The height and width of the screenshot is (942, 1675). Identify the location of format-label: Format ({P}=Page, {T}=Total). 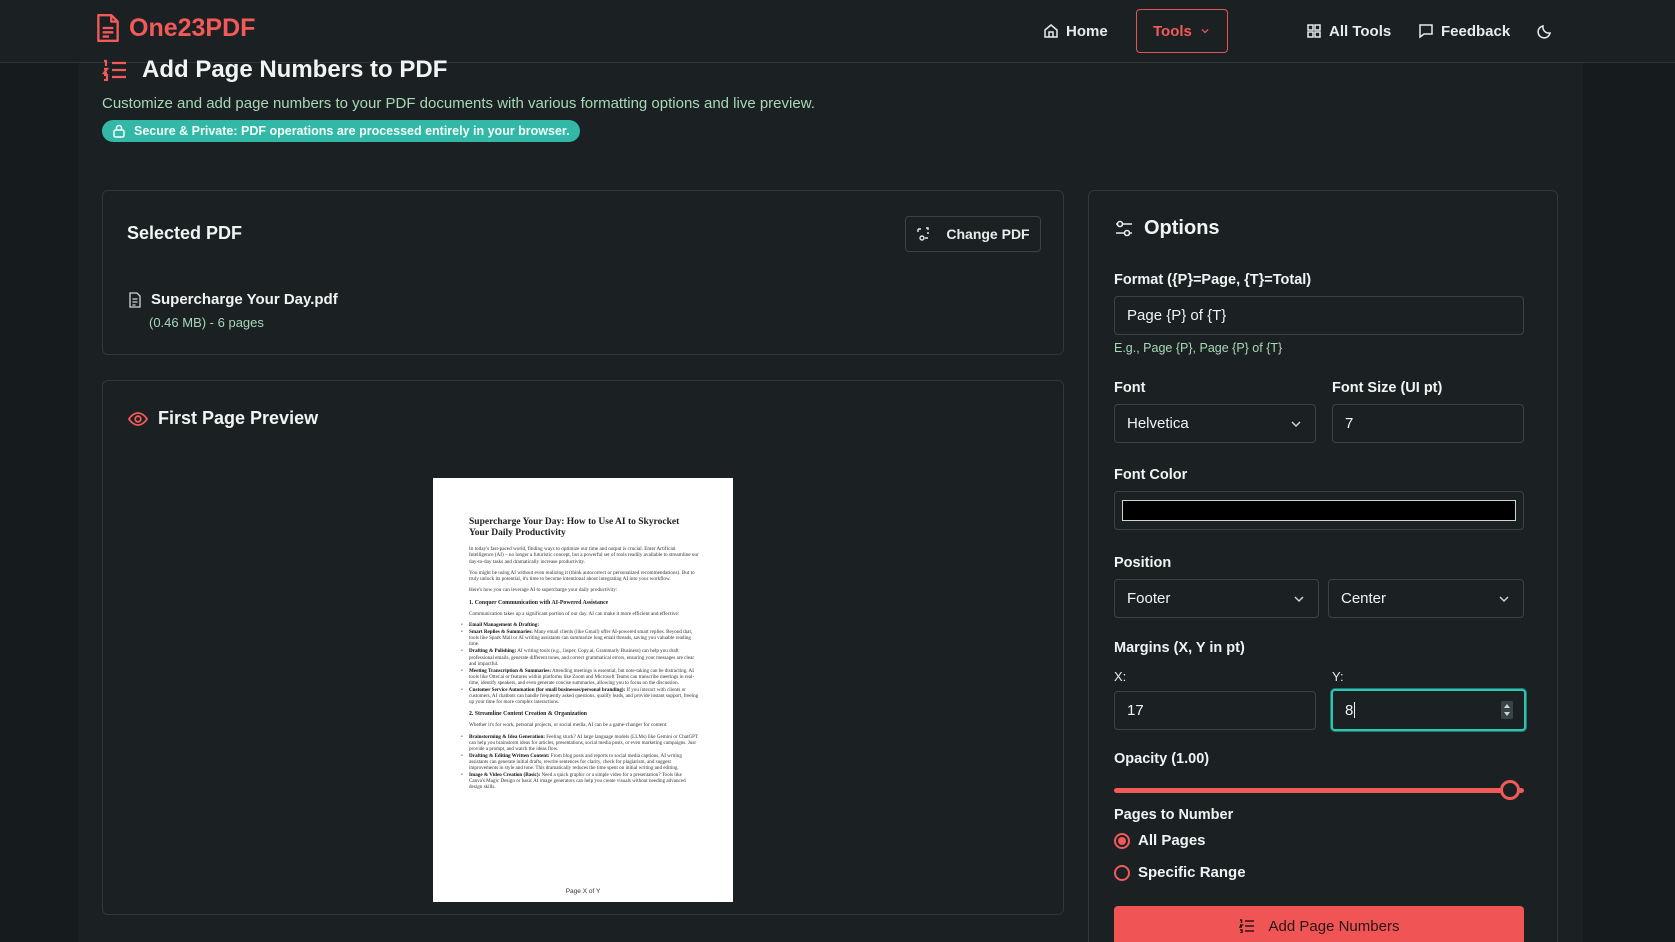
(1213, 280).